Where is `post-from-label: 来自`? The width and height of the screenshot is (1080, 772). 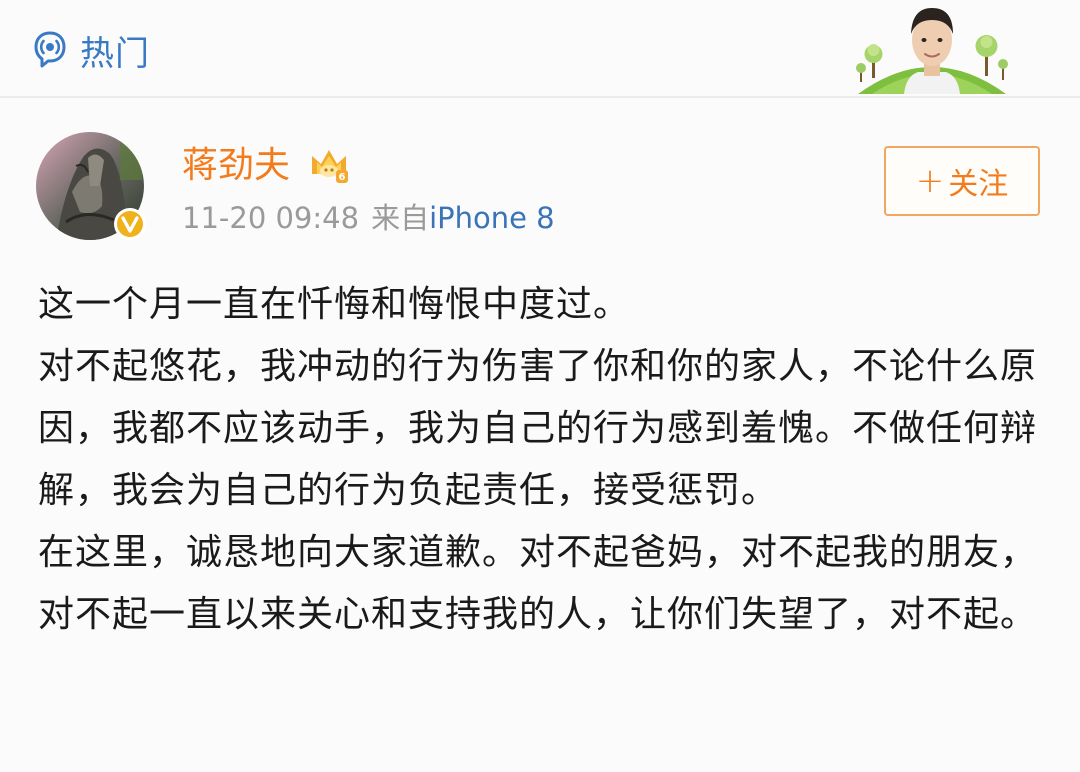 post-from-label: 来自 is located at coordinates (400, 218).